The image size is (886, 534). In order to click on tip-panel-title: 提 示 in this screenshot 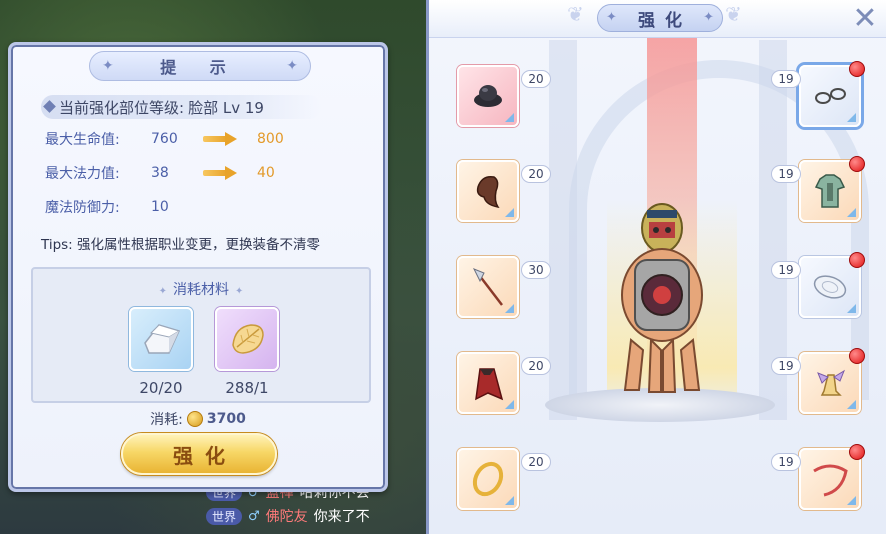, I will do `click(200, 67)`.